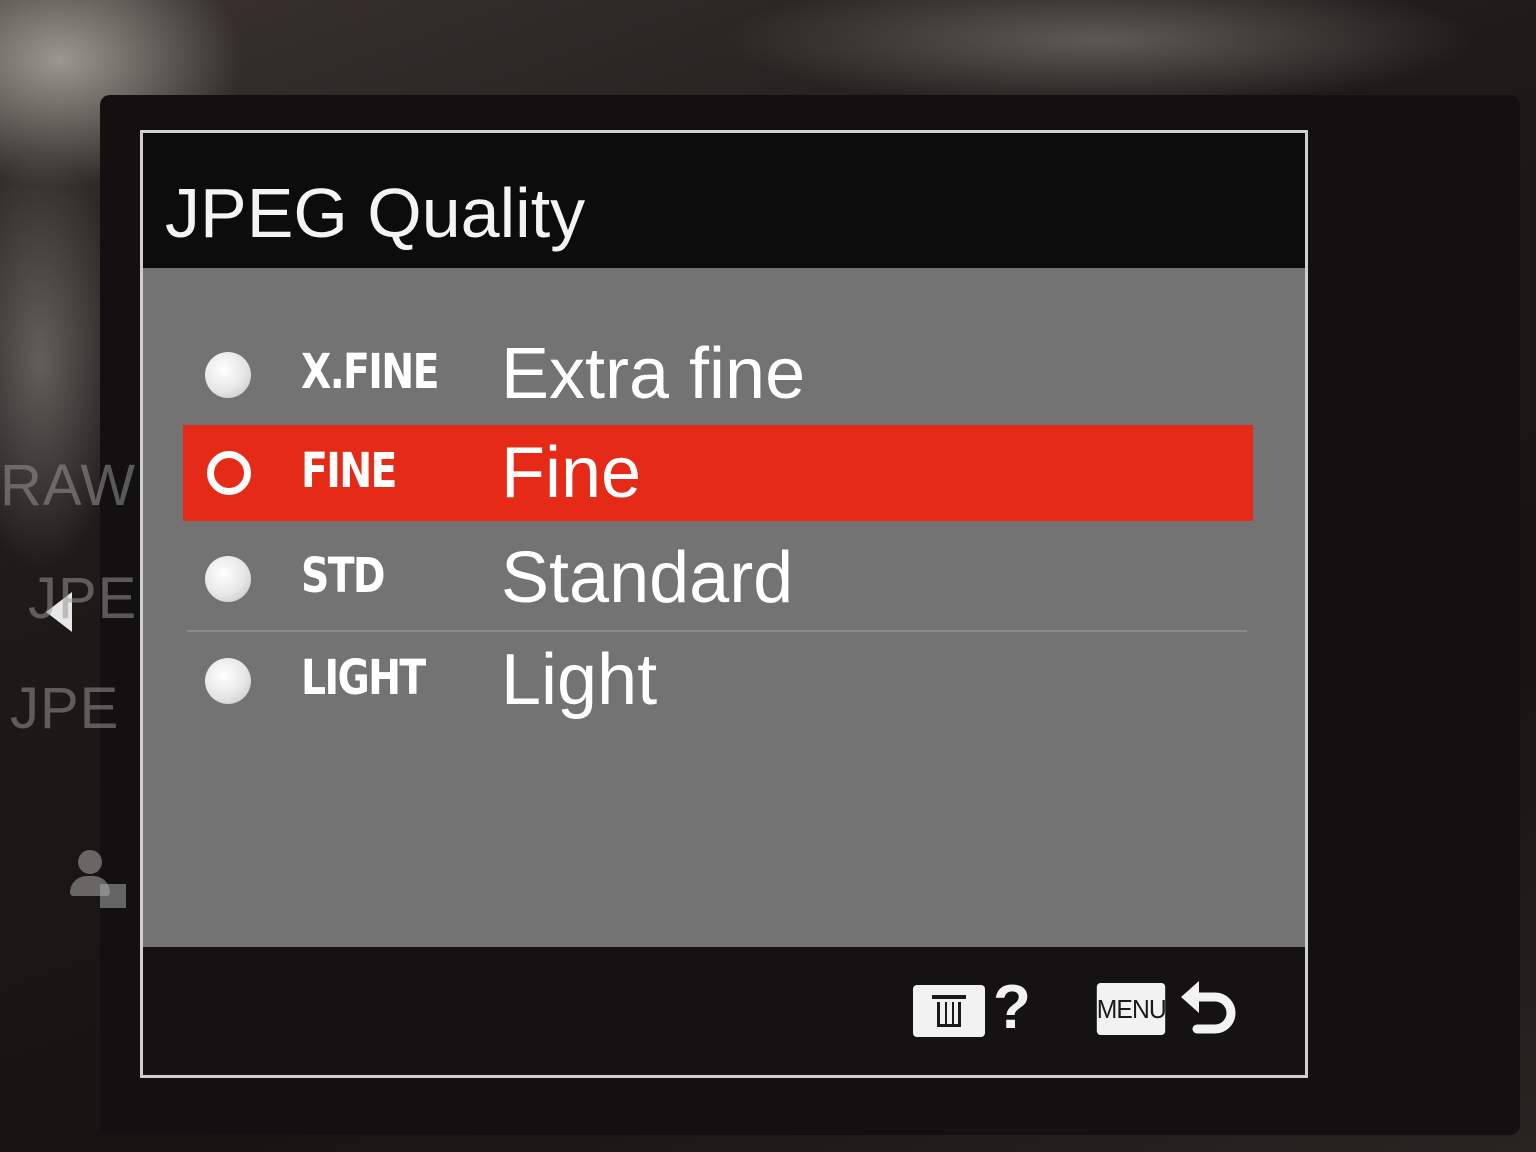 This screenshot has height=1152, width=1536. I want to click on menu-header: JPEG Quality, so click(724, 200).